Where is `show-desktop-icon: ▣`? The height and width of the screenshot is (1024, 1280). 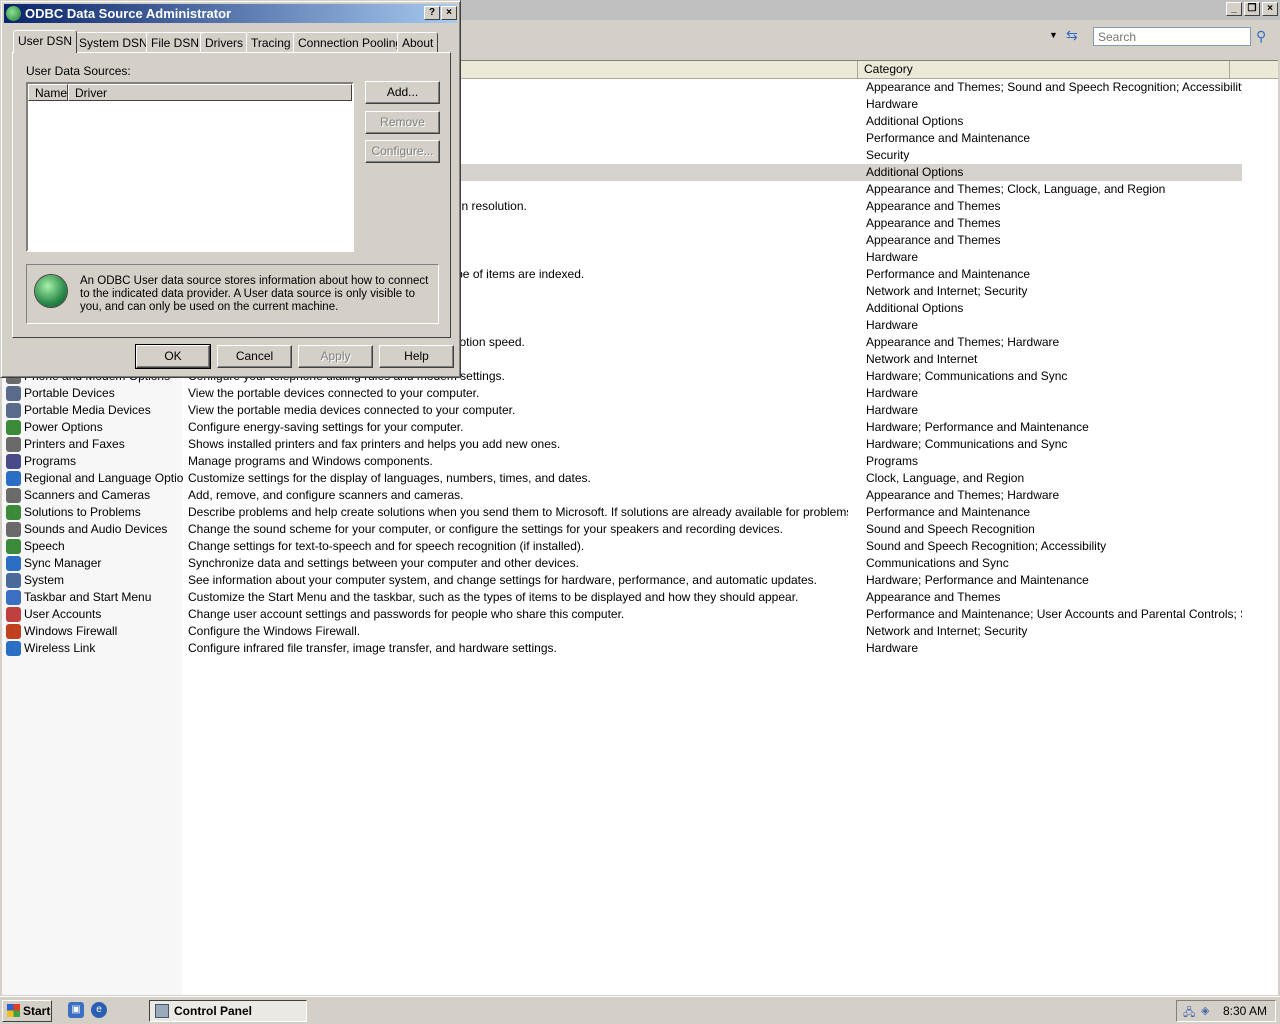
show-desktop-icon: ▣ is located at coordinates (76, 1010).